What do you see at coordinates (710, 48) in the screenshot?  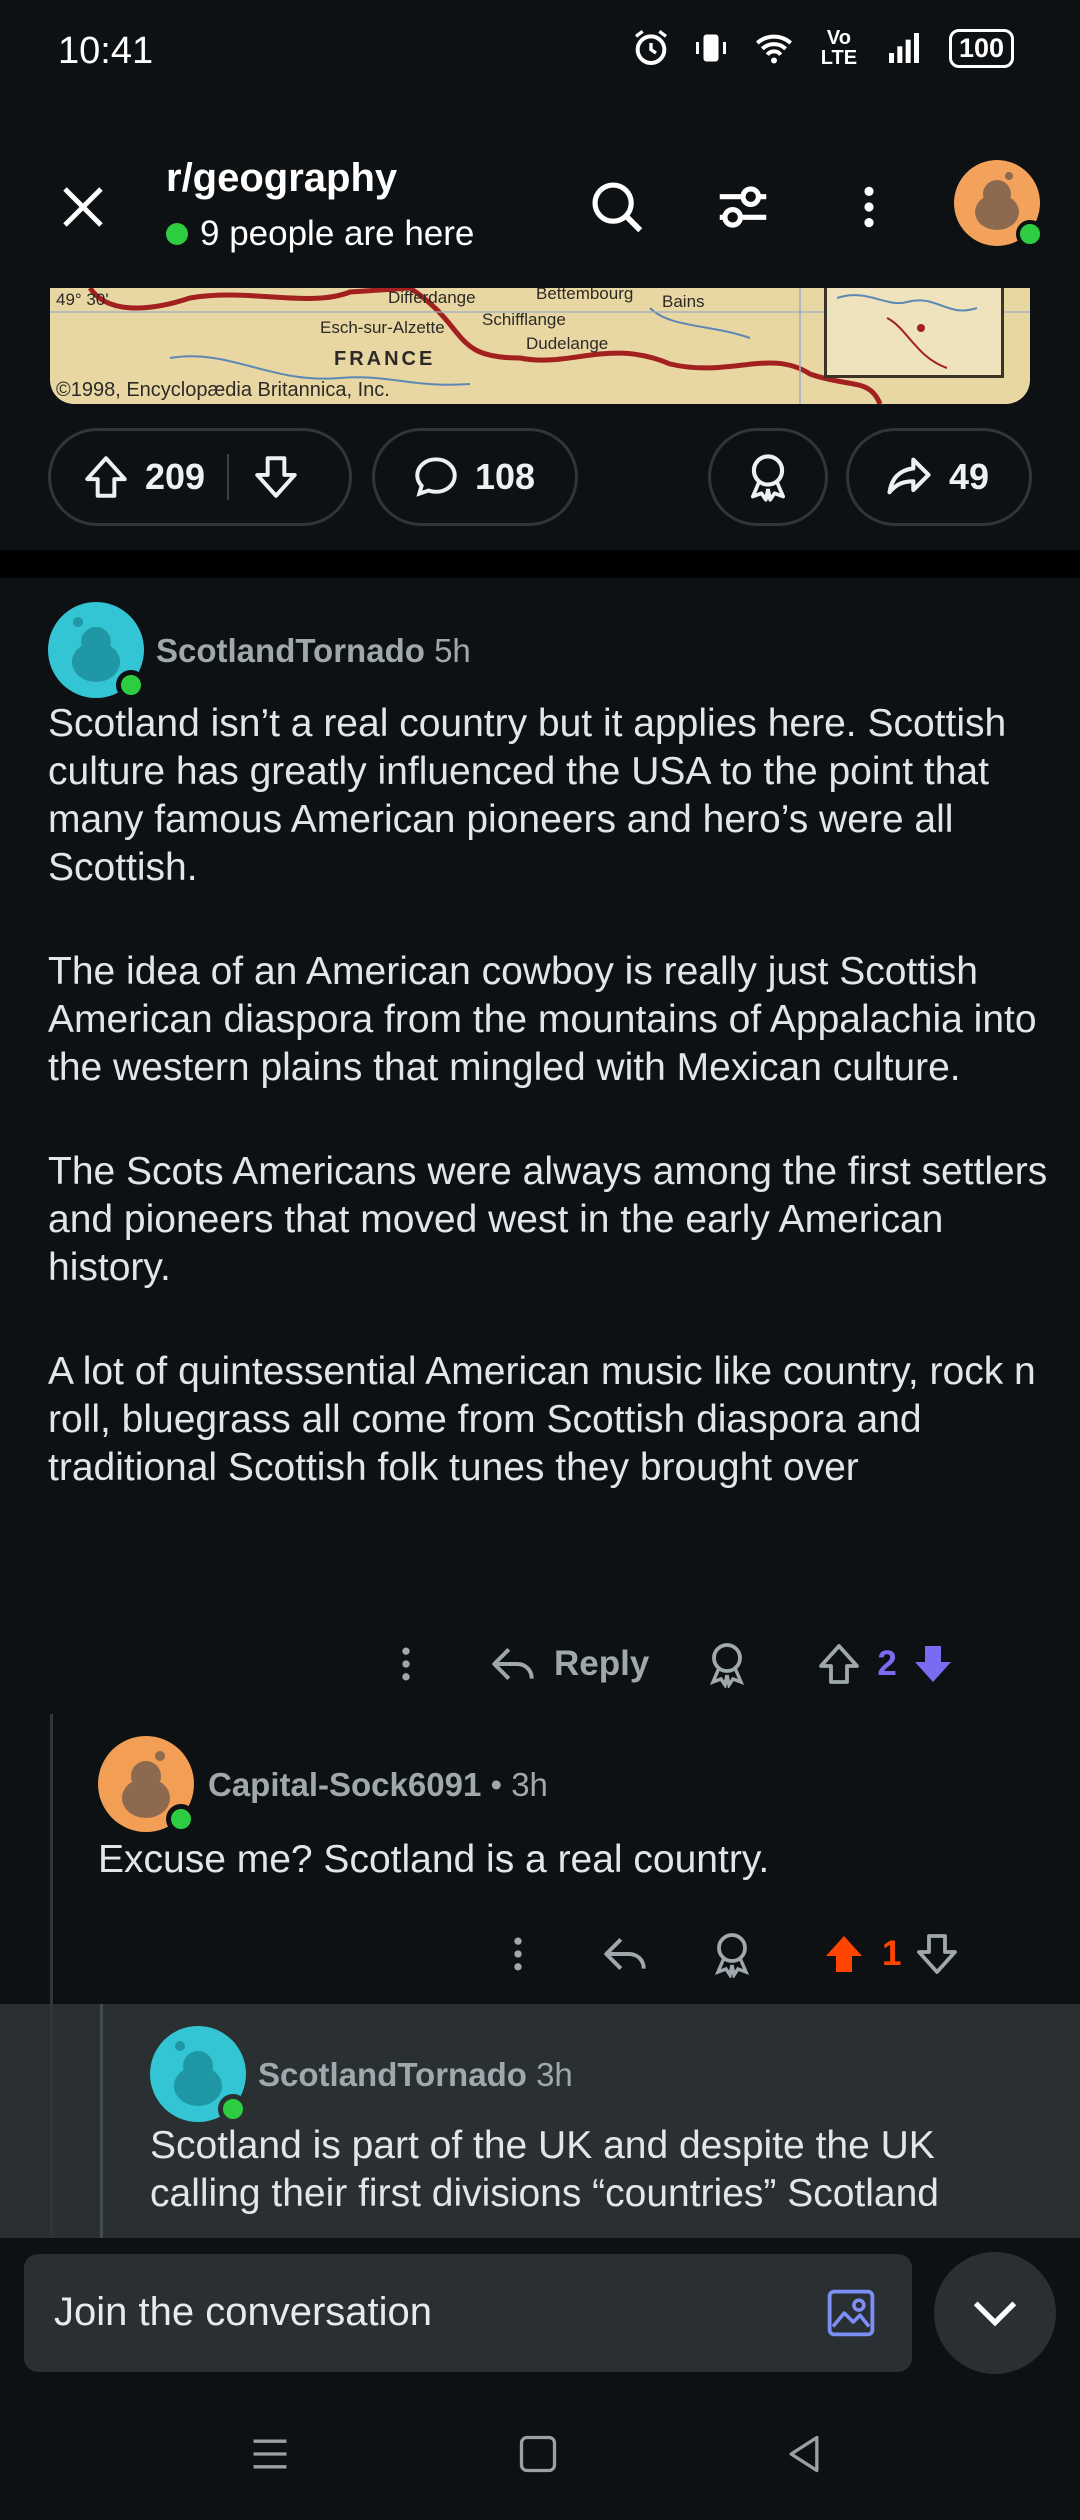 I see `vibrate-icon` at bounding box center [710, 48].